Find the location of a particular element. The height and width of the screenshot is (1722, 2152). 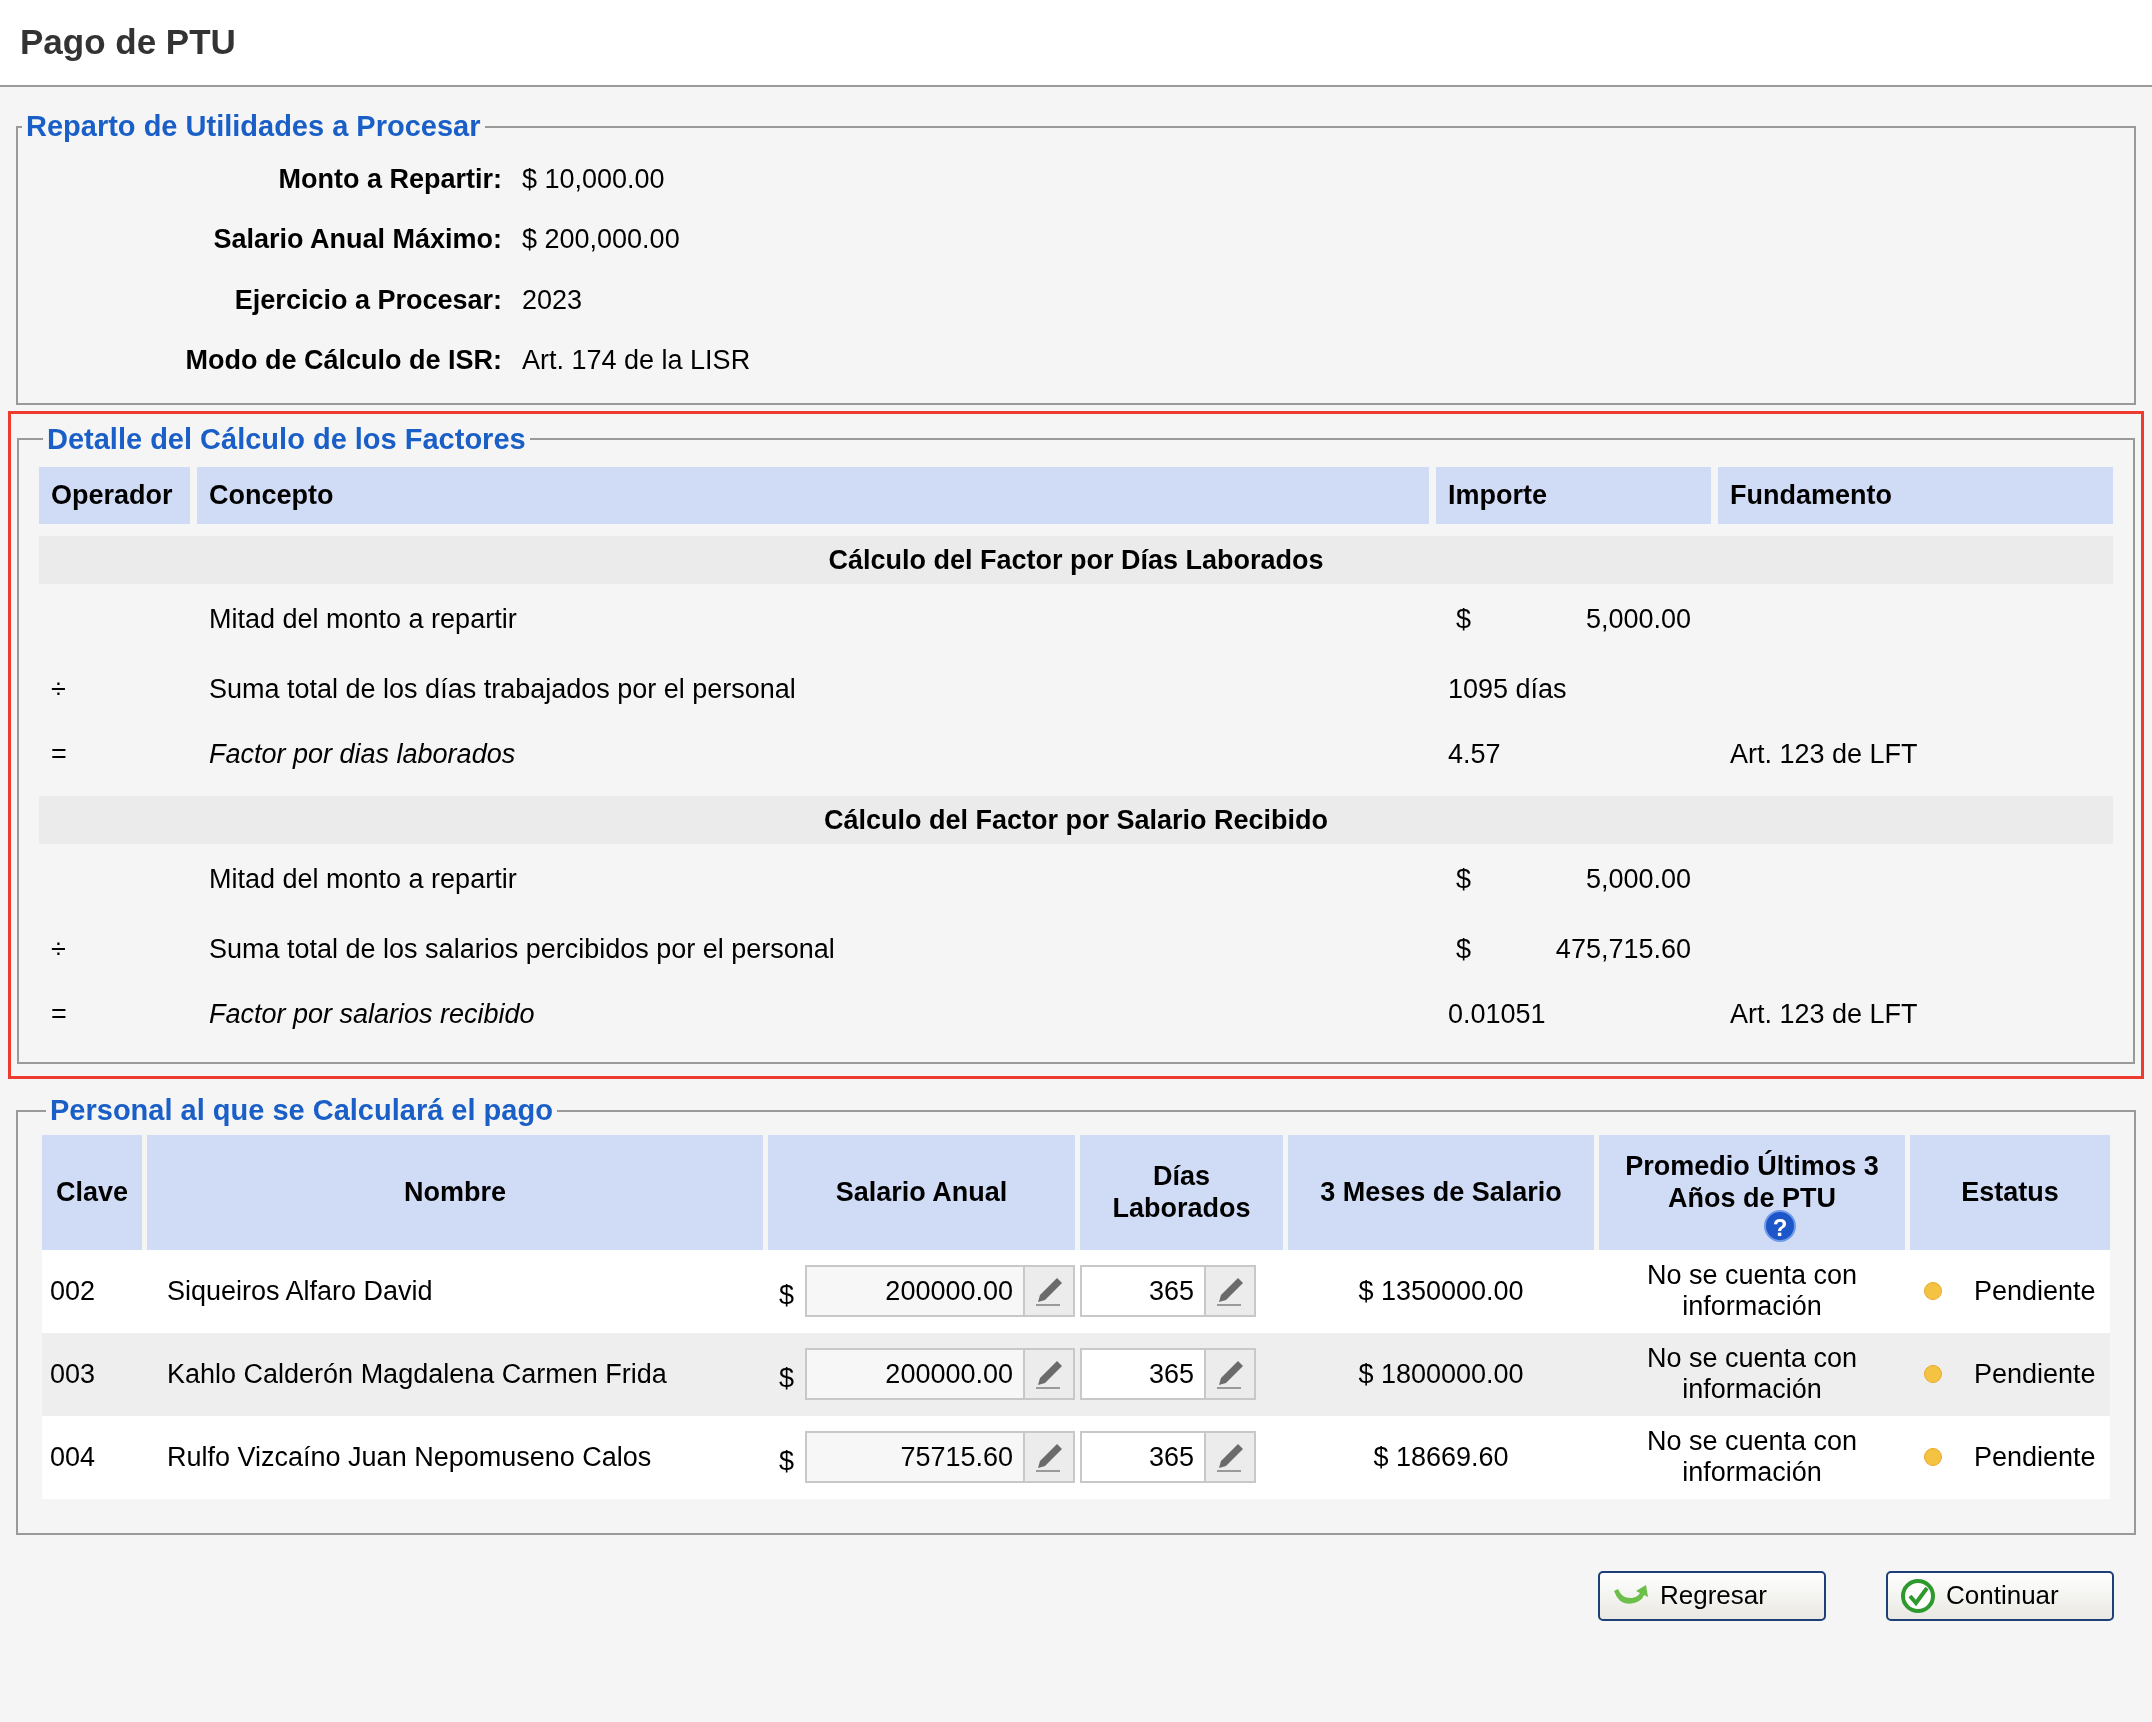

column-header: Operador is located at coordinates (114, 495).